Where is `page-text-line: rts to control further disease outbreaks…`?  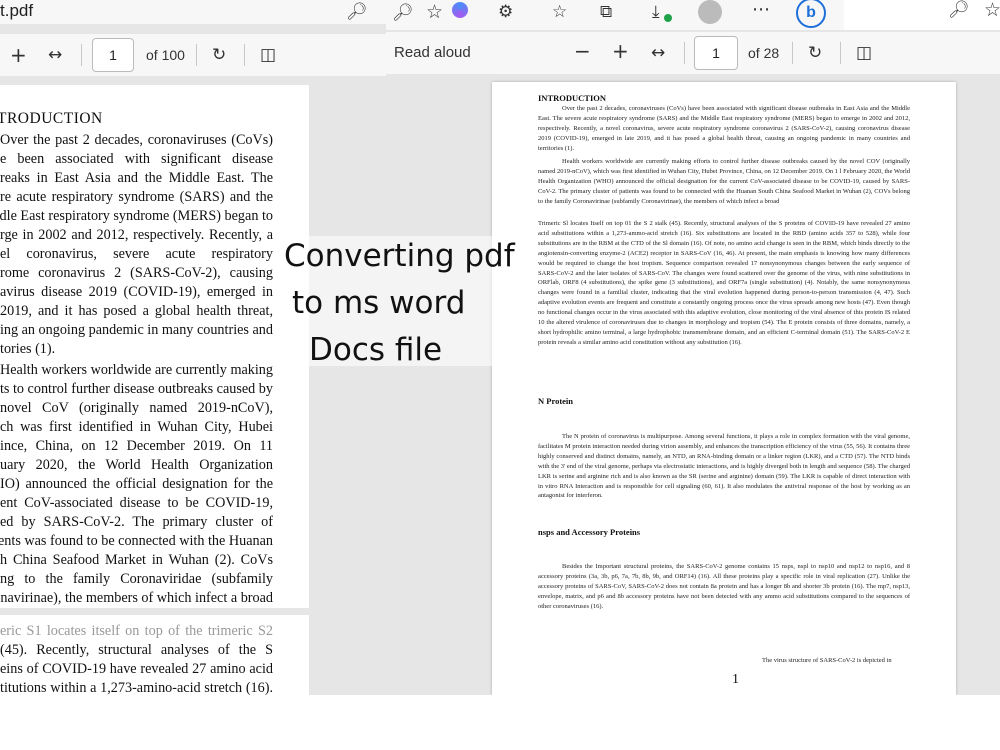 page-text-line: rts to control further disease outbreaks… is located at coordinates (136, 389).